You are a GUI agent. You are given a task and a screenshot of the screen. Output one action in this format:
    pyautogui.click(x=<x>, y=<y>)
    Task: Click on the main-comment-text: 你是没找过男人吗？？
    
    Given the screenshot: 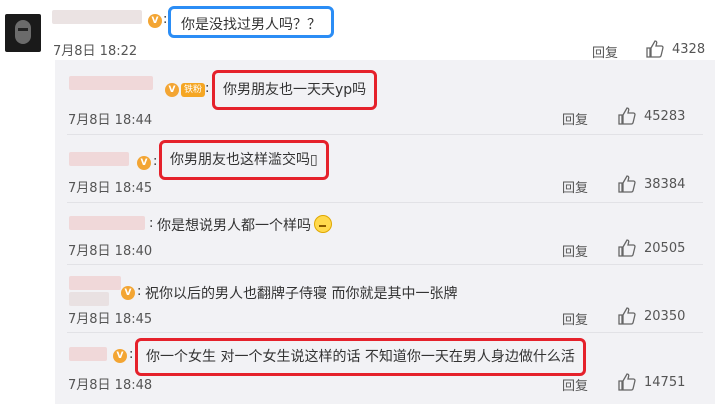 What is the action you would take?
    pyautogui.click(x=251, y=22)
    